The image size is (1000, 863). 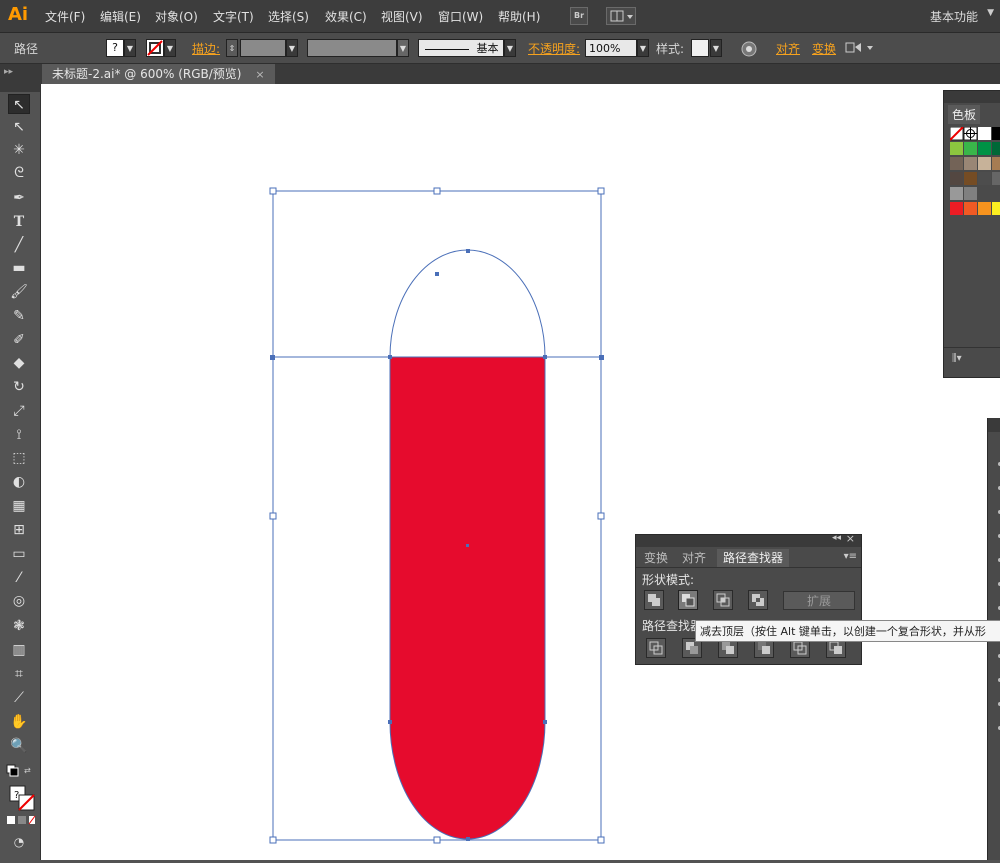 What do you see at coordinates (700, 48) in the screenshot?
I see `graphic-style-swatch` at bounding box center [700, 48].